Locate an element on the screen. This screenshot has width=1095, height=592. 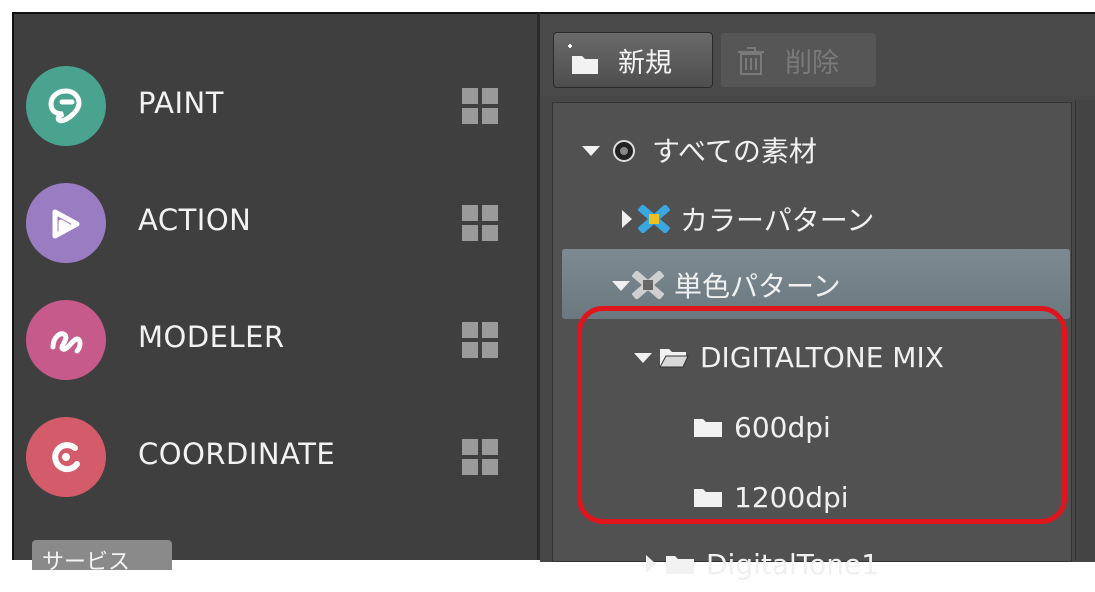
tree-label: 1200dpi is located at coordinates (791, 497).